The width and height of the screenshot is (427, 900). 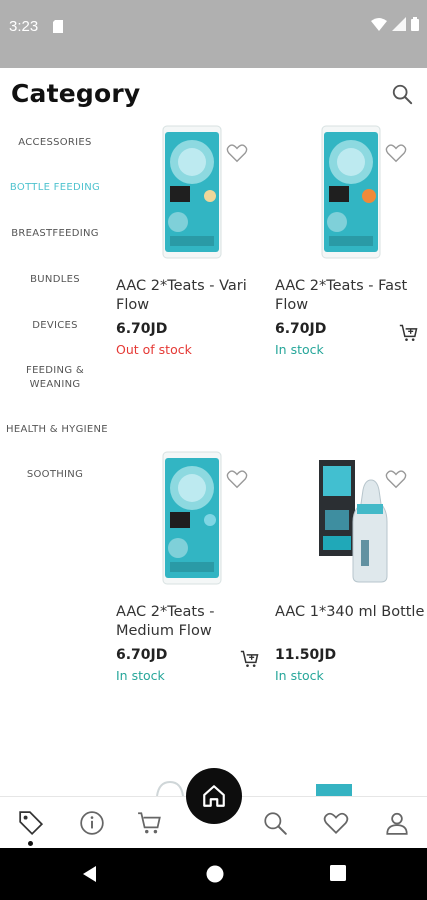 I want to click on home-button, so click(x=214, y=796).